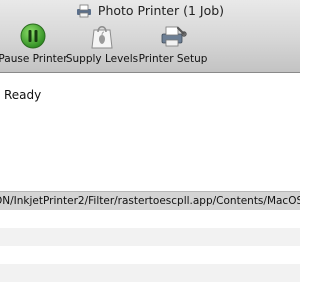 Image resolution: width=320 pixels, height=301 pixels. What do you see at coordinates (23, 95) in the screenshot?
I see `printer-status-text: Ready` at bounding box center [23, 95].